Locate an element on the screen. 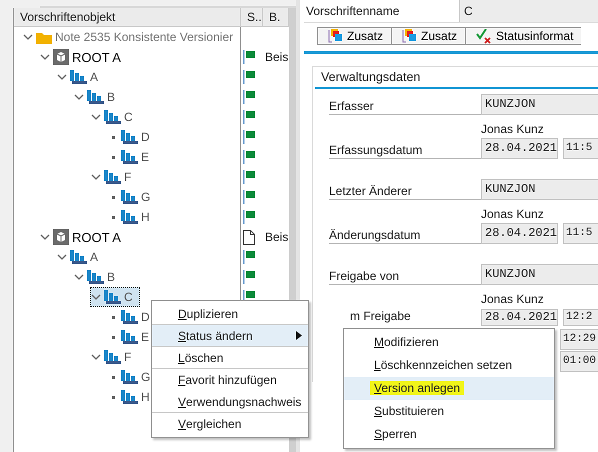 The width and height of the screenshot is (598, 452). time-field: 12:29: is located at coordinates (579, 339).